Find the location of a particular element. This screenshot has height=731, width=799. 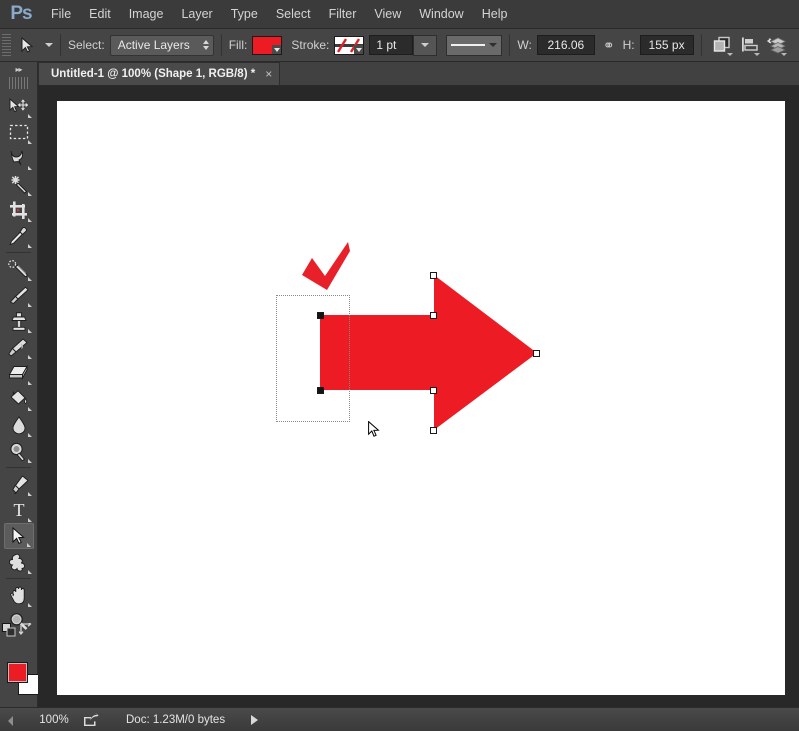

tool-blur is located at coordinates (19, 425).